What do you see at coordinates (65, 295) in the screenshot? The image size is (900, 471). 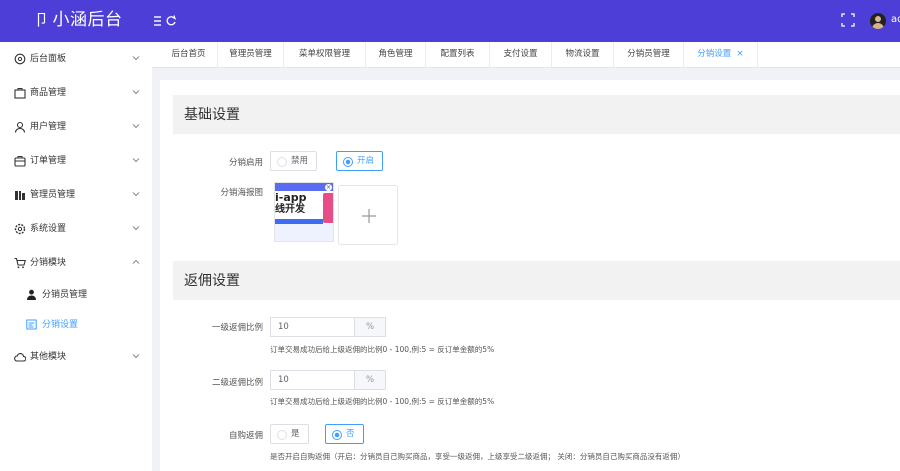 I see `sidebar-subitem-label: 分销员管理` at bounding box center [65, 295].